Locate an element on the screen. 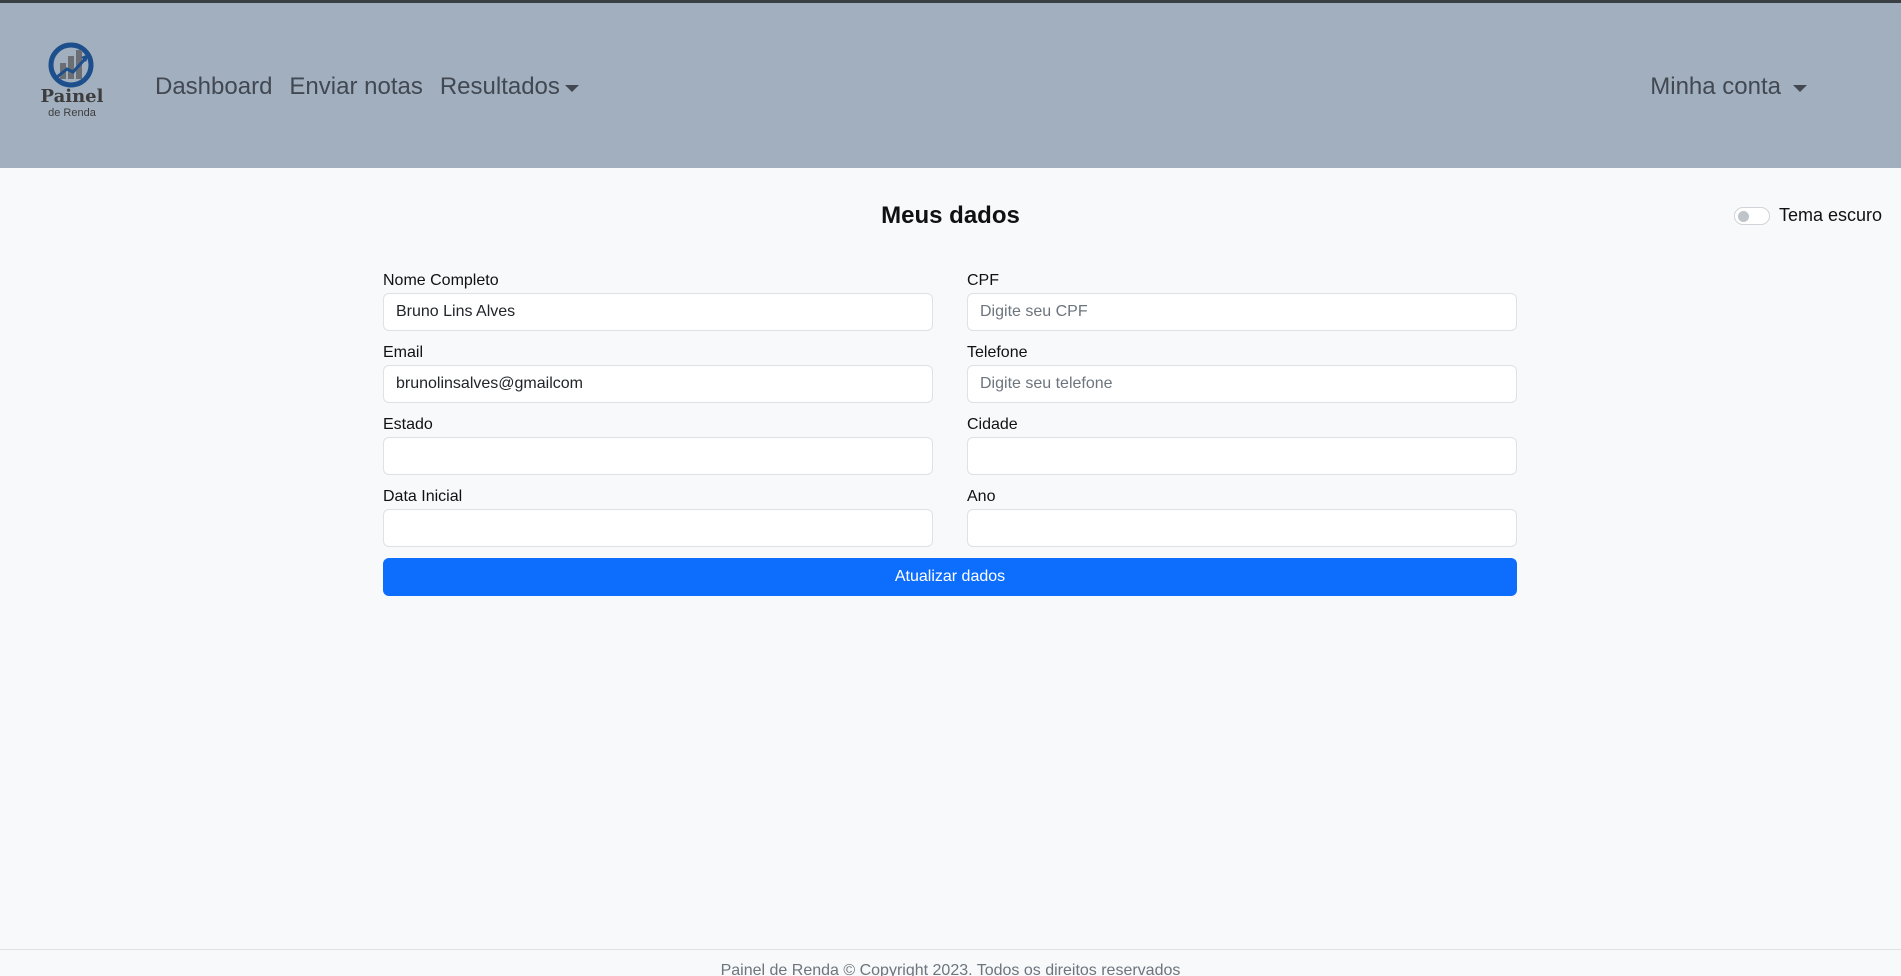  account-dropdown: Minha conta is located at coordinates (1728, 87).